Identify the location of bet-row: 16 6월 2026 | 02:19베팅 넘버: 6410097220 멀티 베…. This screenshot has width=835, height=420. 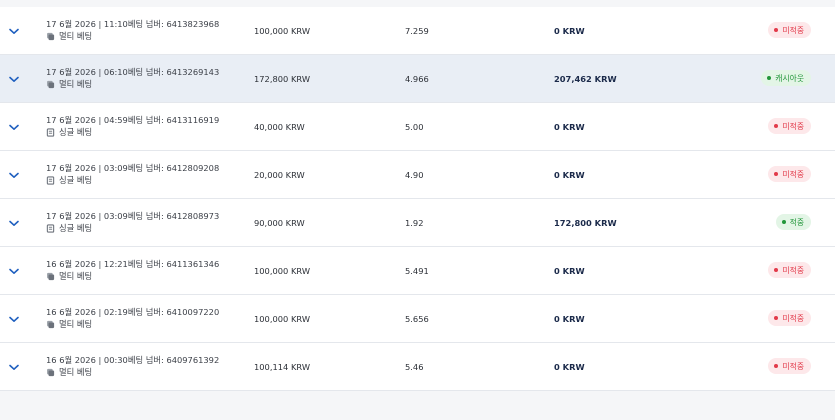
(417, 319).